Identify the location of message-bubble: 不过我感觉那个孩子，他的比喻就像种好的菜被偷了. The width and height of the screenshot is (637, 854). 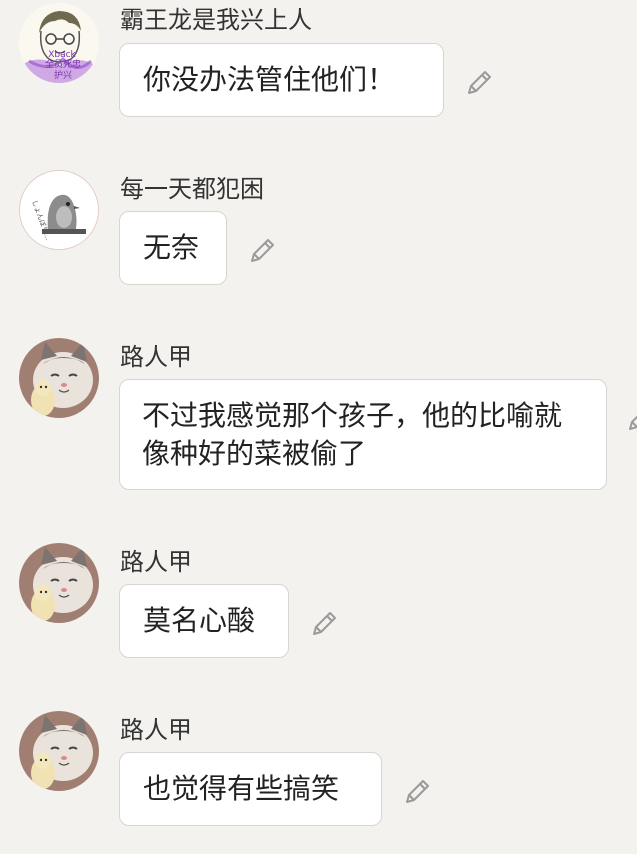
(363, 434).